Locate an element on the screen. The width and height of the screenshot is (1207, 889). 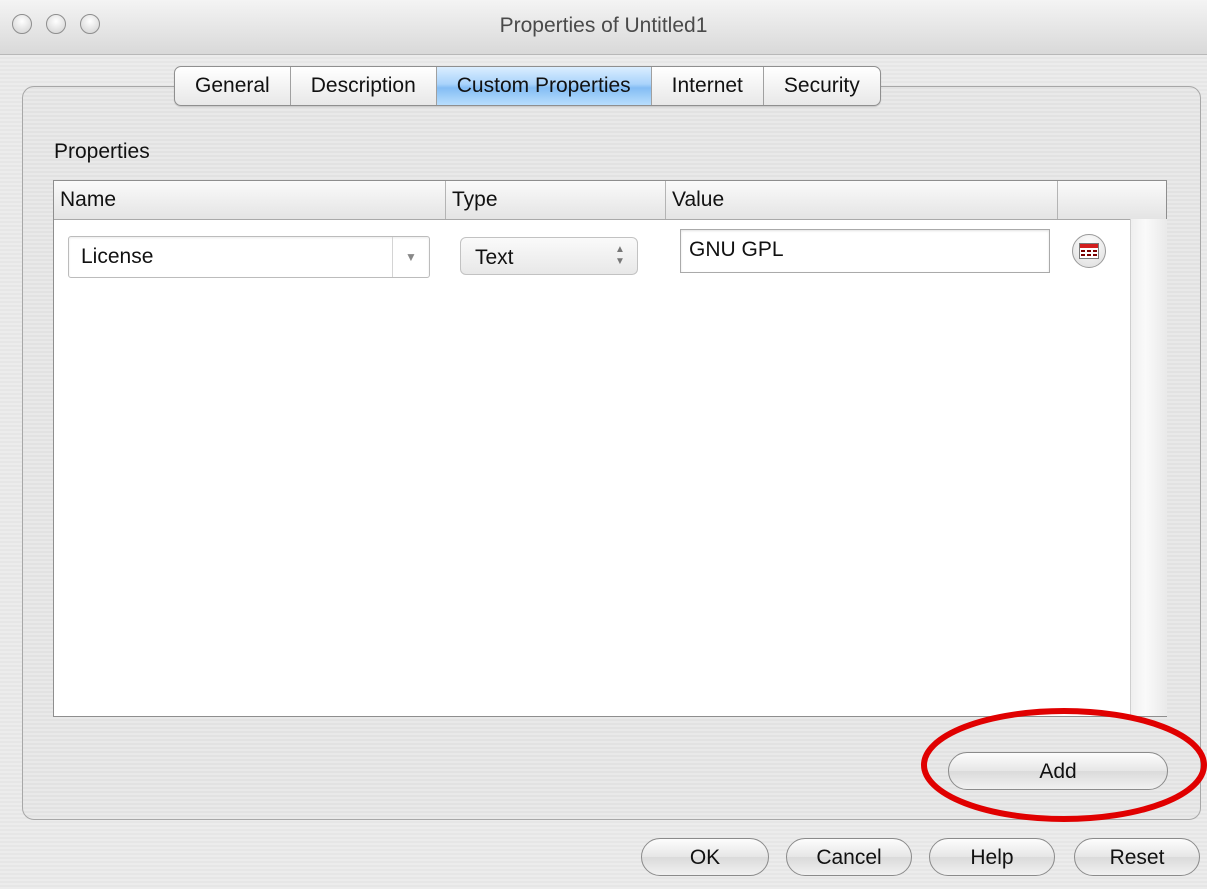
property-value-text: GNU GPL is located at coordinates (736, 249).